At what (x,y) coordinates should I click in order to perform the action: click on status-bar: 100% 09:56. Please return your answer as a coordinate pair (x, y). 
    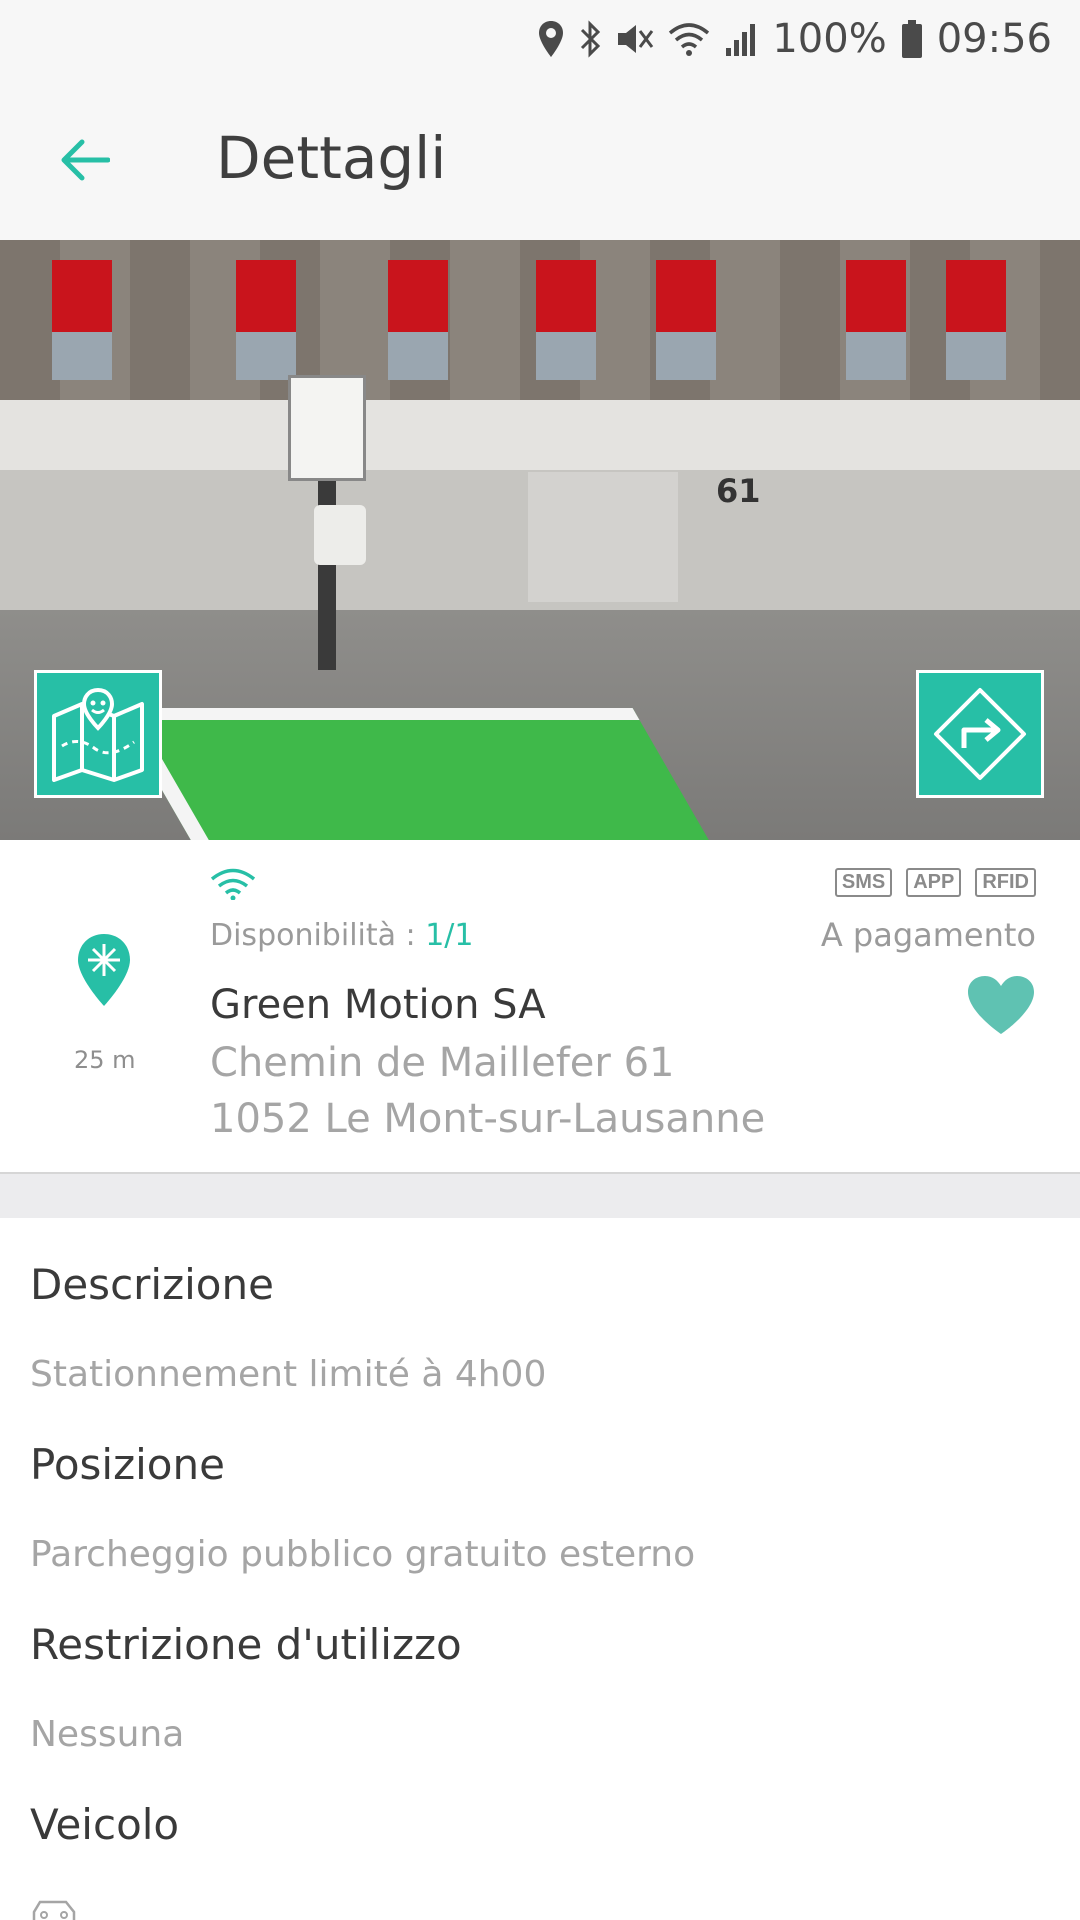
    Looking at the image, I should click on (540, 39).